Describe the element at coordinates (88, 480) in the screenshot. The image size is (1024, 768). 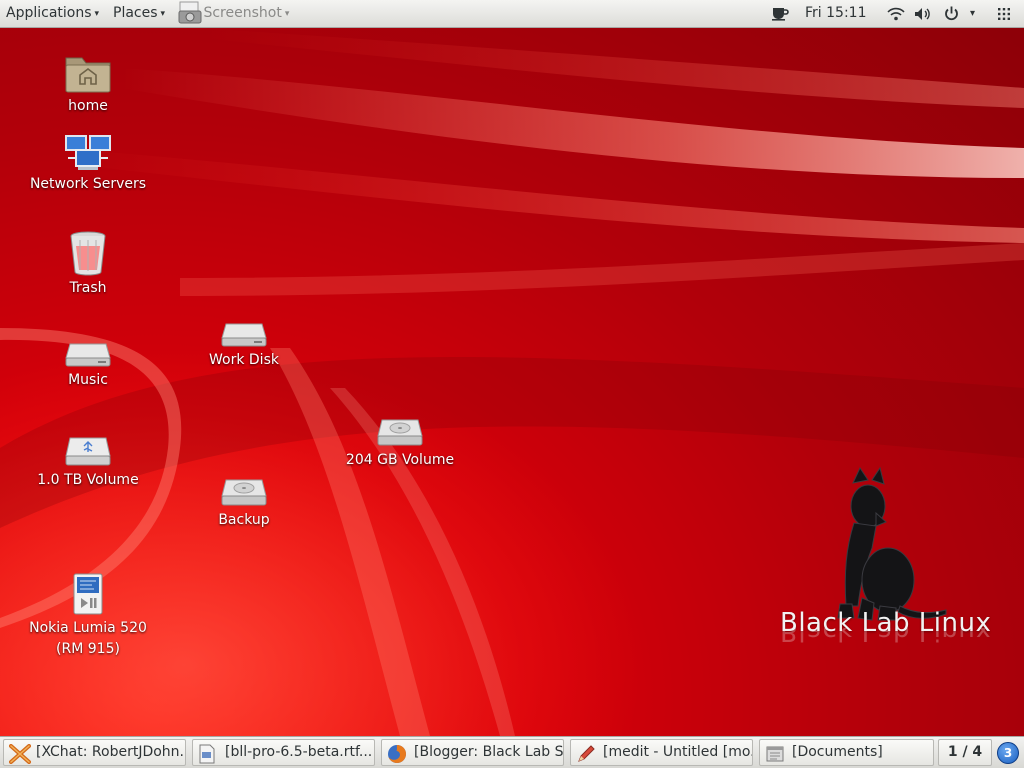
I see `desktop-icon-label: 1.0 TB Volume` at that location.